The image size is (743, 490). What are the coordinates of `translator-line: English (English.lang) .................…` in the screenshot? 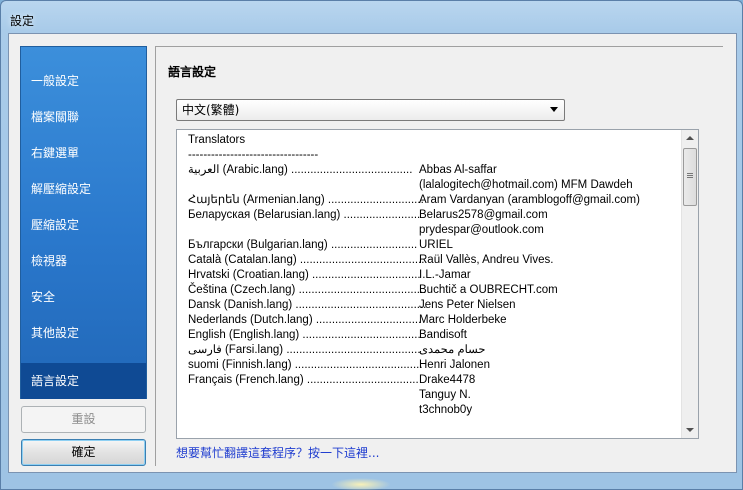 It's located at (327, 335).